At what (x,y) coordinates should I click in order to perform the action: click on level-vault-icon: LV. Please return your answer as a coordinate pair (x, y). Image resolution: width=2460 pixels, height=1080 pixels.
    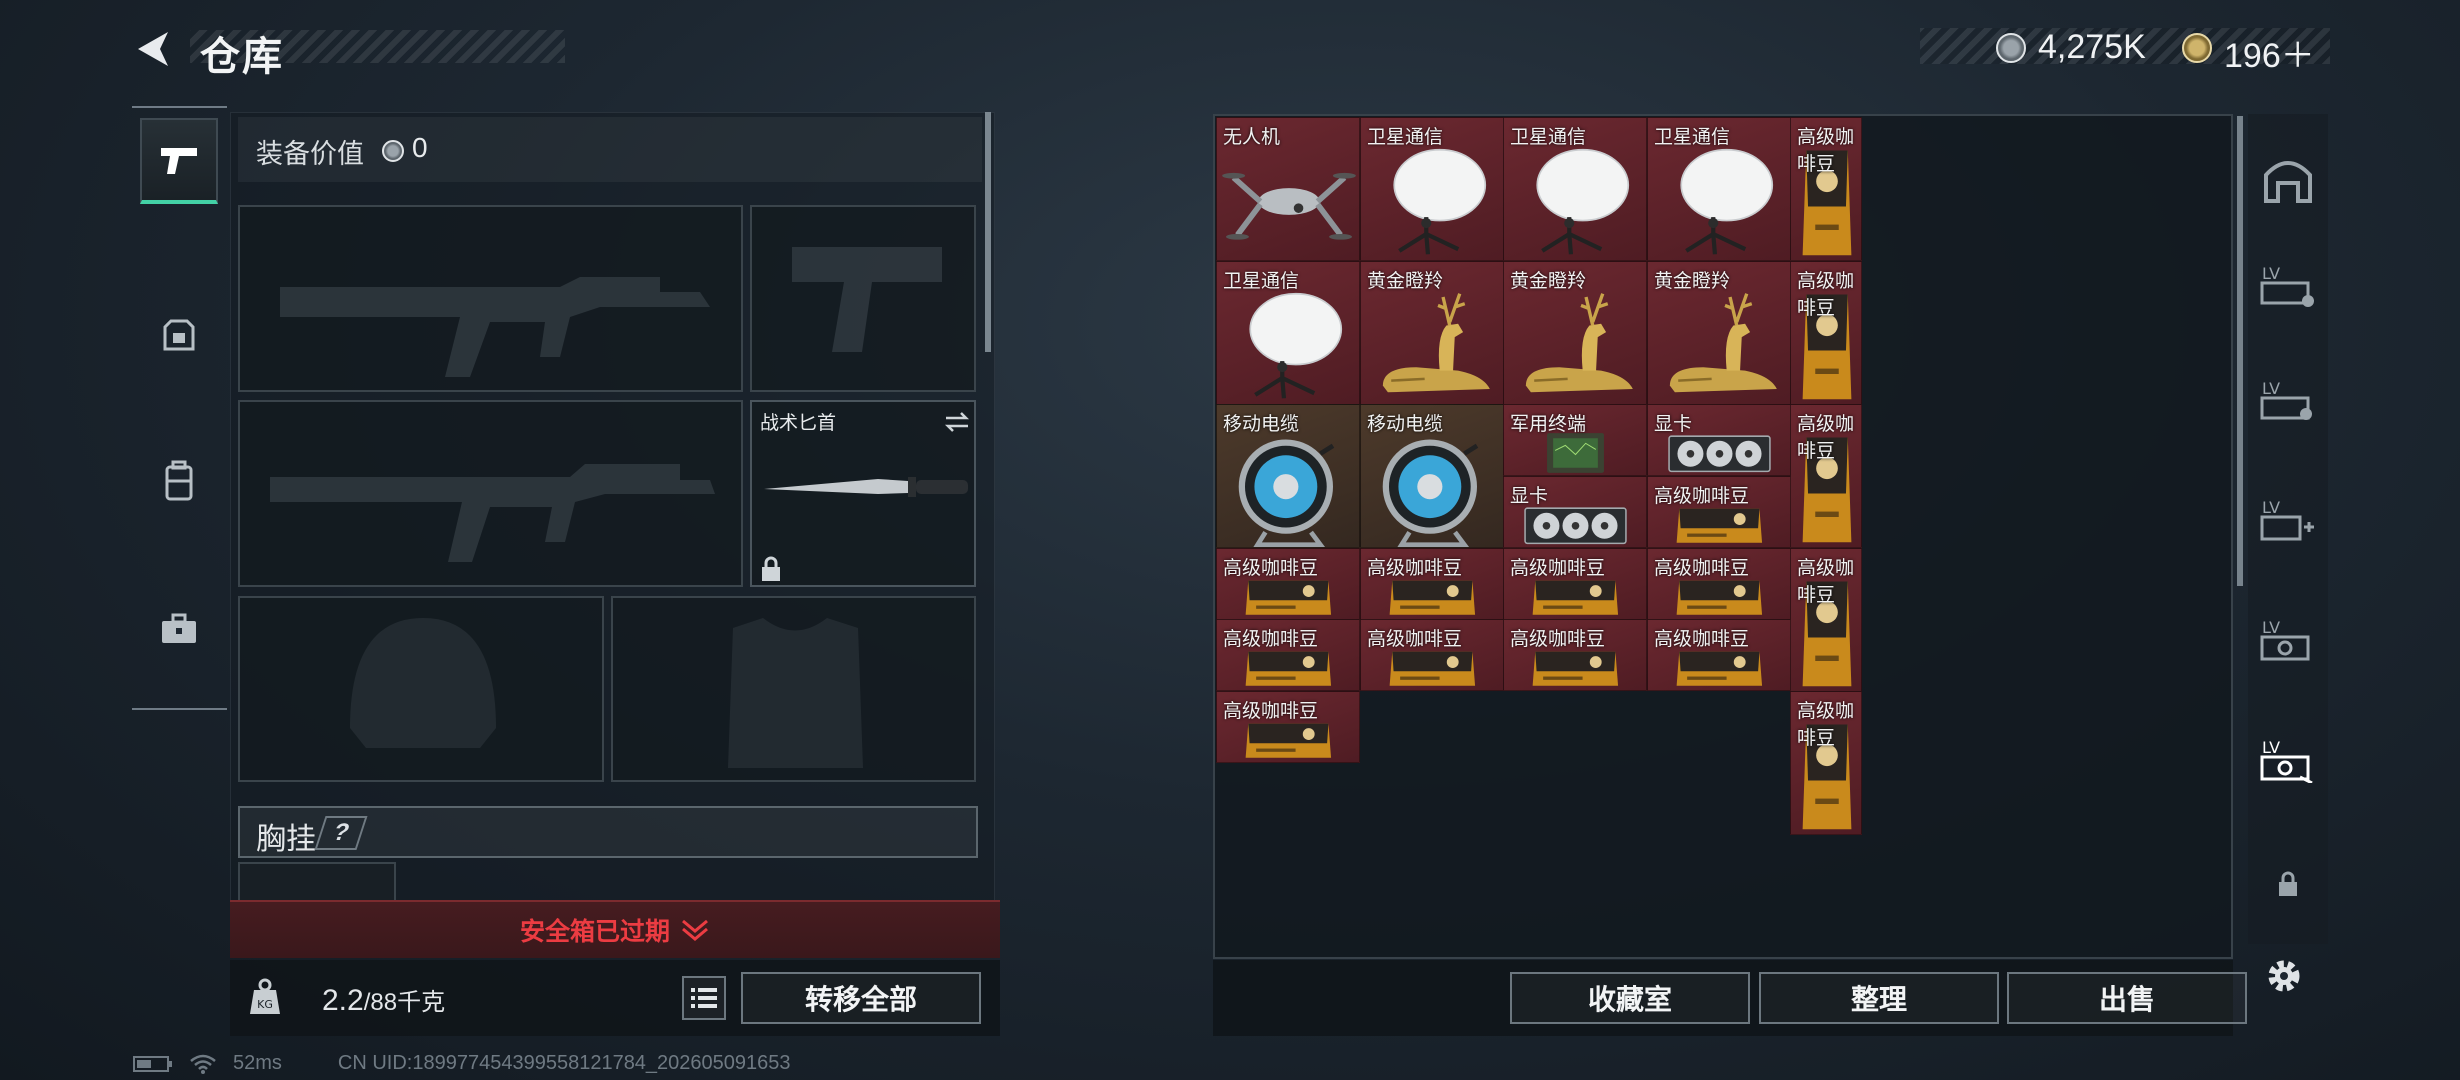
    Looking at the image, I should click on (2288, 640).